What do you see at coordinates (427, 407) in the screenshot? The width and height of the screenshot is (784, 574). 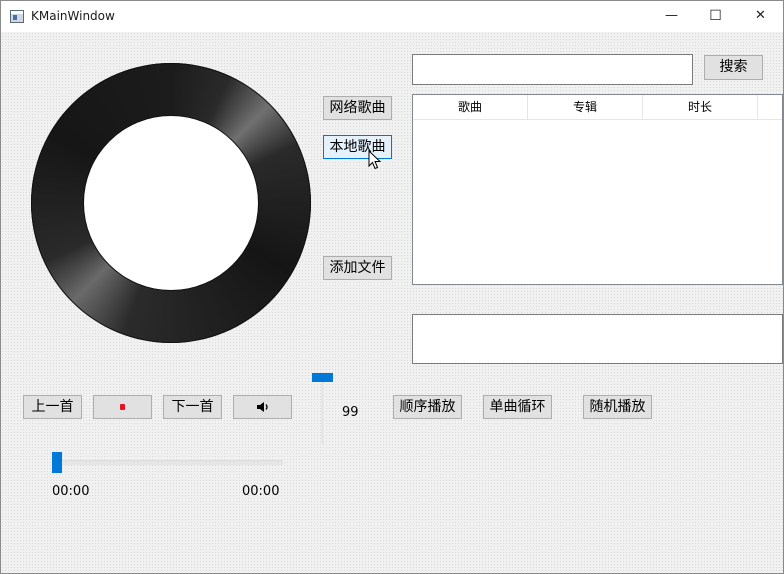 I see `sequential-play-button: 顺序播放` at bounding box center [427, 407].